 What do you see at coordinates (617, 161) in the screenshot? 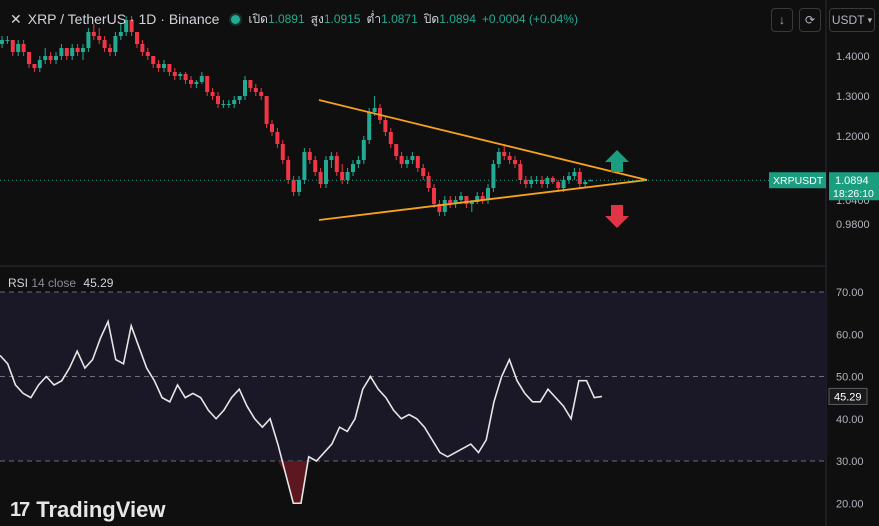
I see `up-arrow-icon` at bounding box center [617, 161].